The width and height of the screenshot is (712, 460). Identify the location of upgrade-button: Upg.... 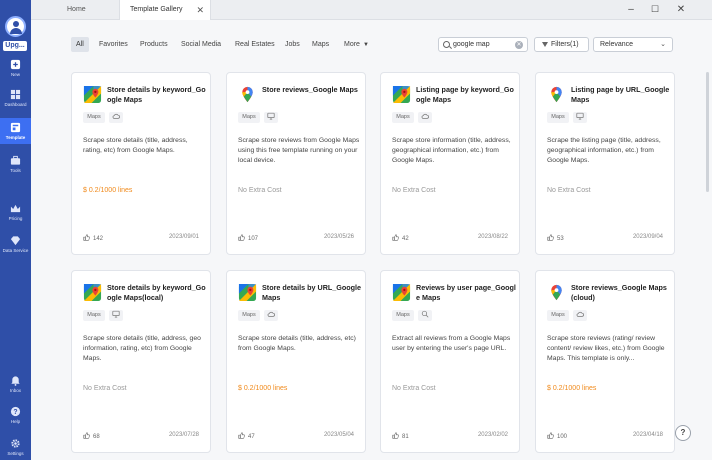
(15, 46).